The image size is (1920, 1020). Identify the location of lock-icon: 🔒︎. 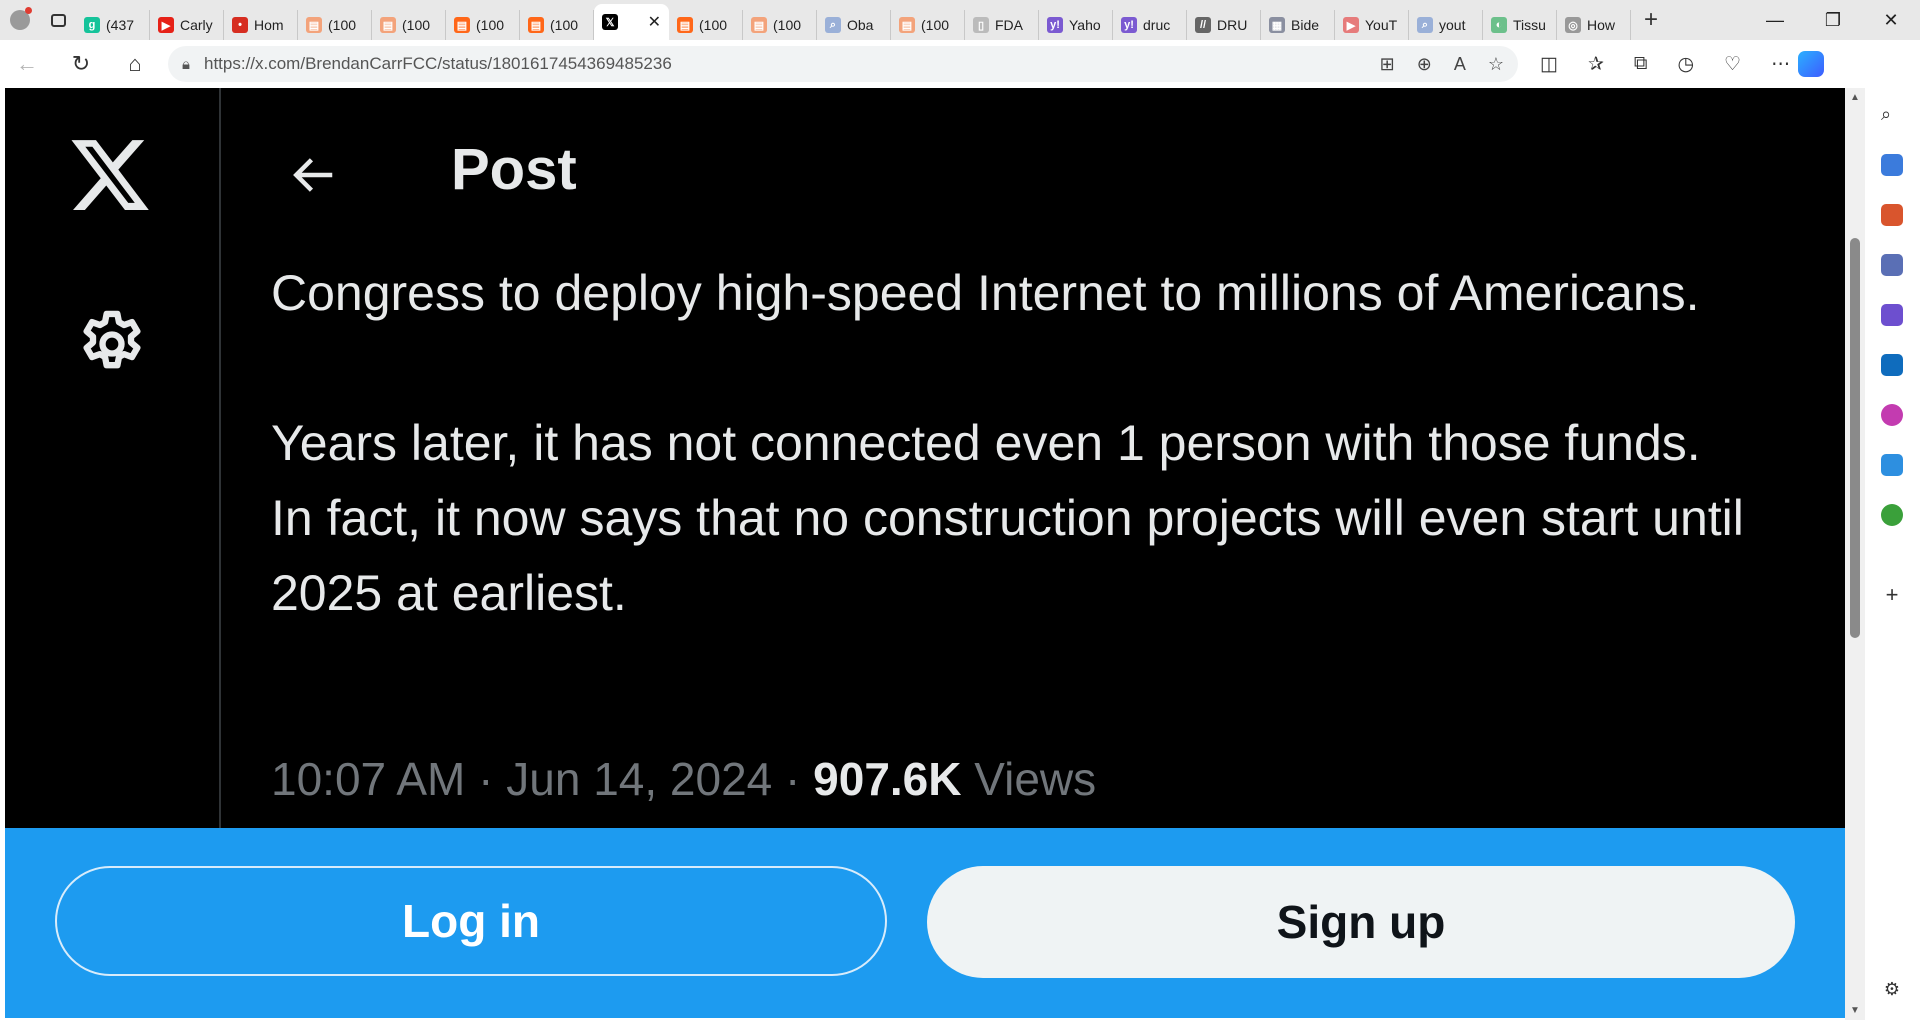
(186, 64).